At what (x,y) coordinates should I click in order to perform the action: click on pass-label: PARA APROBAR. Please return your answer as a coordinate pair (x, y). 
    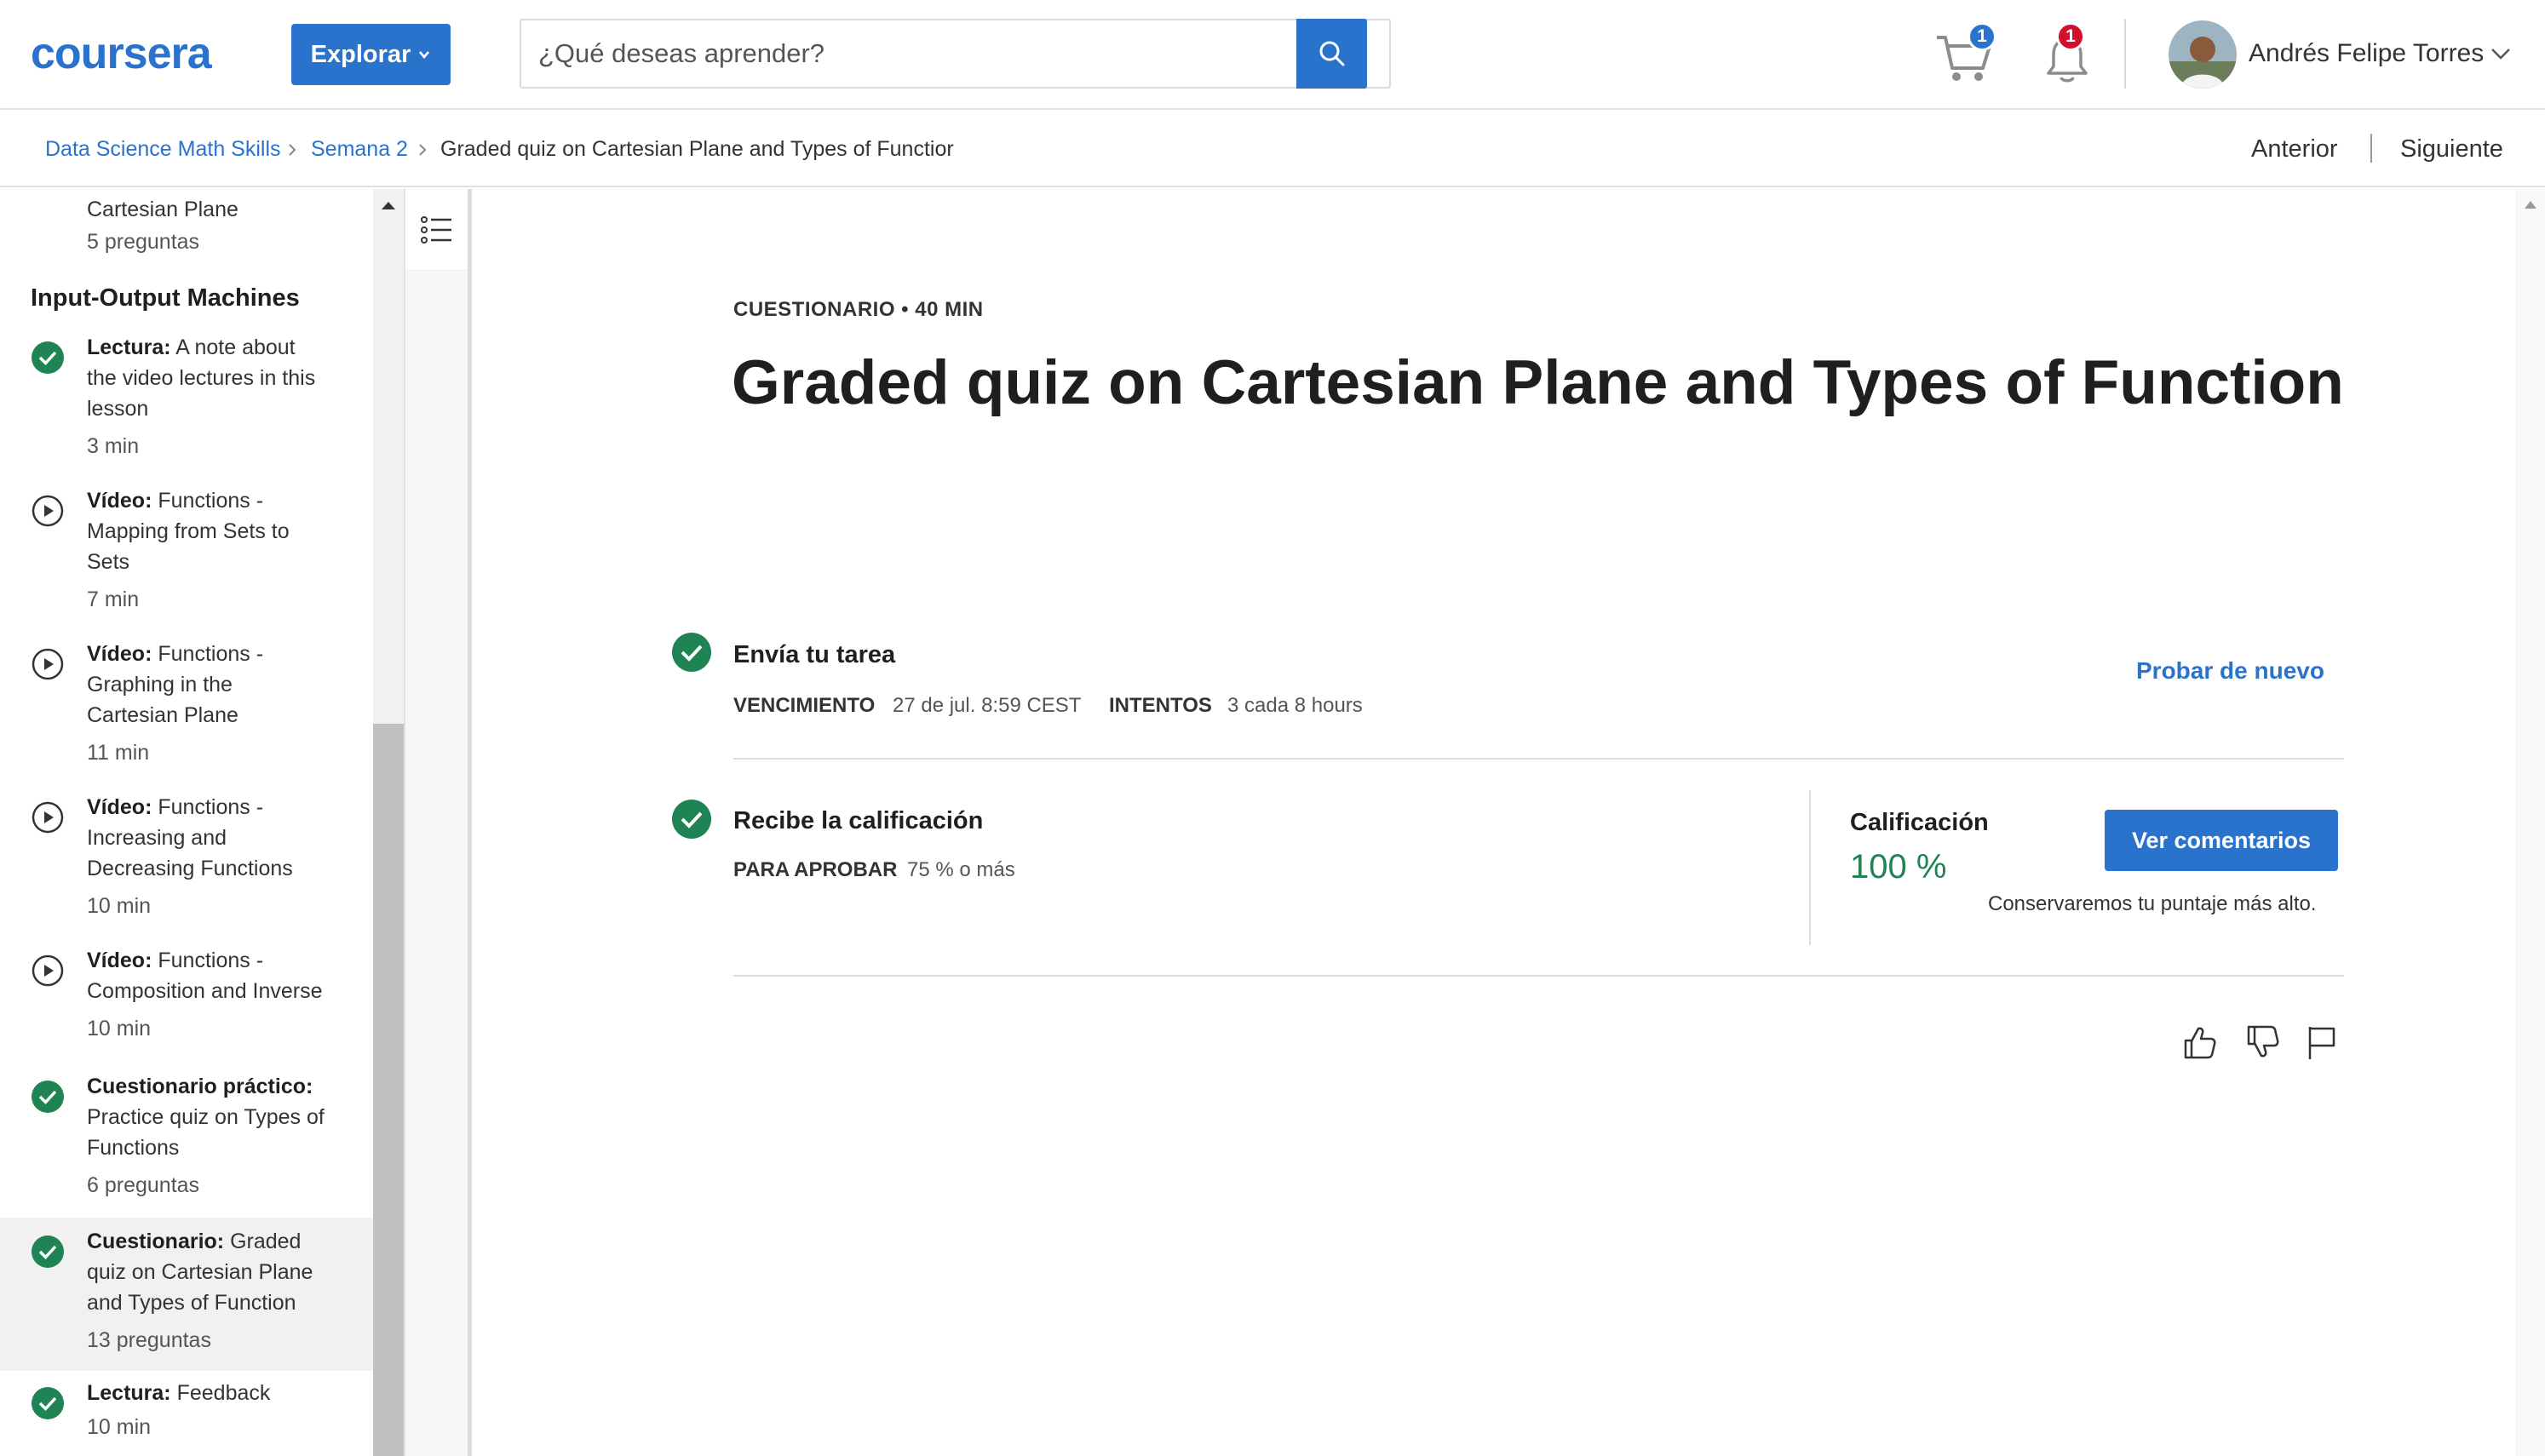
    Looking at the image, I should click on (815, 869).